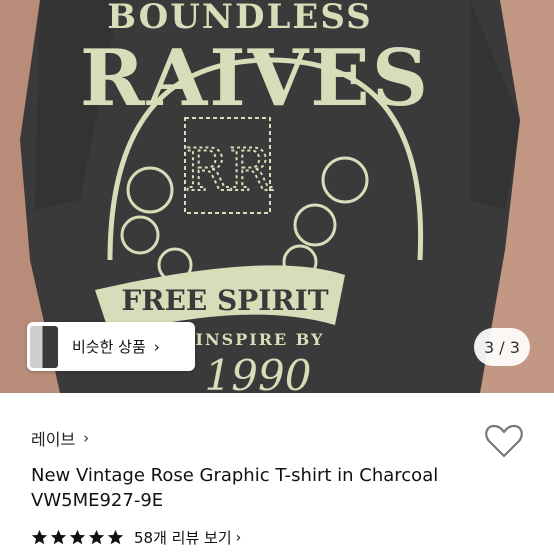 The width and height of the screenshot is (554, 554). I want to click on graphic-banner-text: FREE SPIRIT, so click(224, 300).